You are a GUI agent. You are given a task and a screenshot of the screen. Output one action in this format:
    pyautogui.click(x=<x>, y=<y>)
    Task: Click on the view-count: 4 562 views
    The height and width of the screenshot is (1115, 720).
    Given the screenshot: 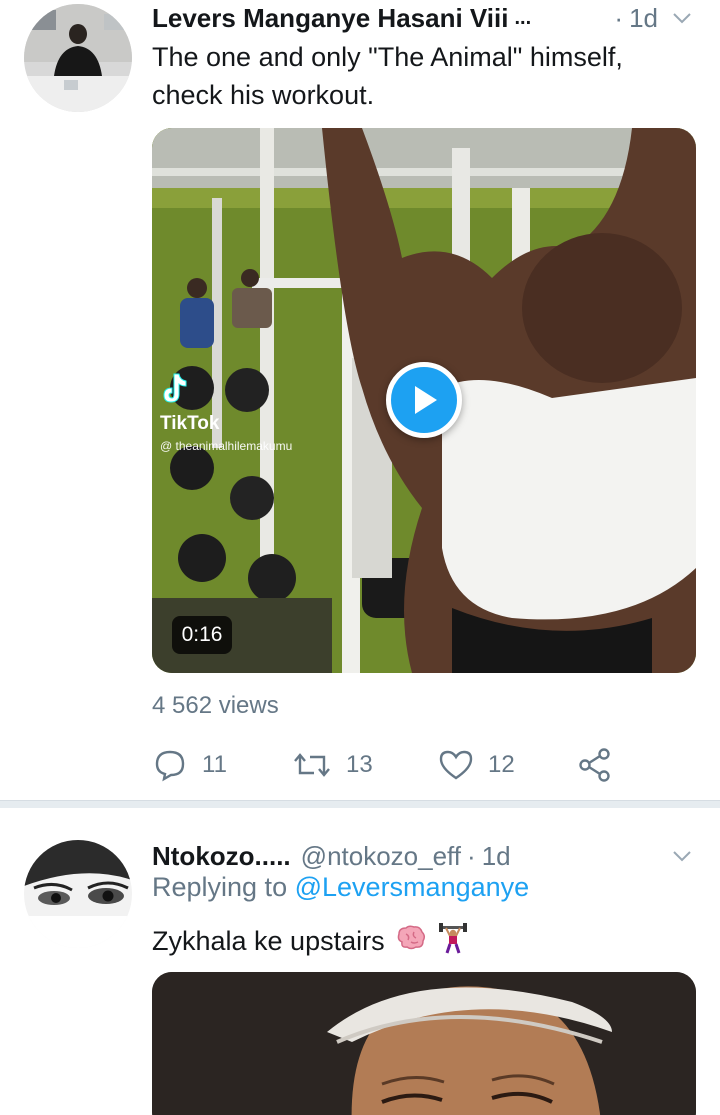 What is the action you would take?
    pyautogui.click(x=215, y=705)
    